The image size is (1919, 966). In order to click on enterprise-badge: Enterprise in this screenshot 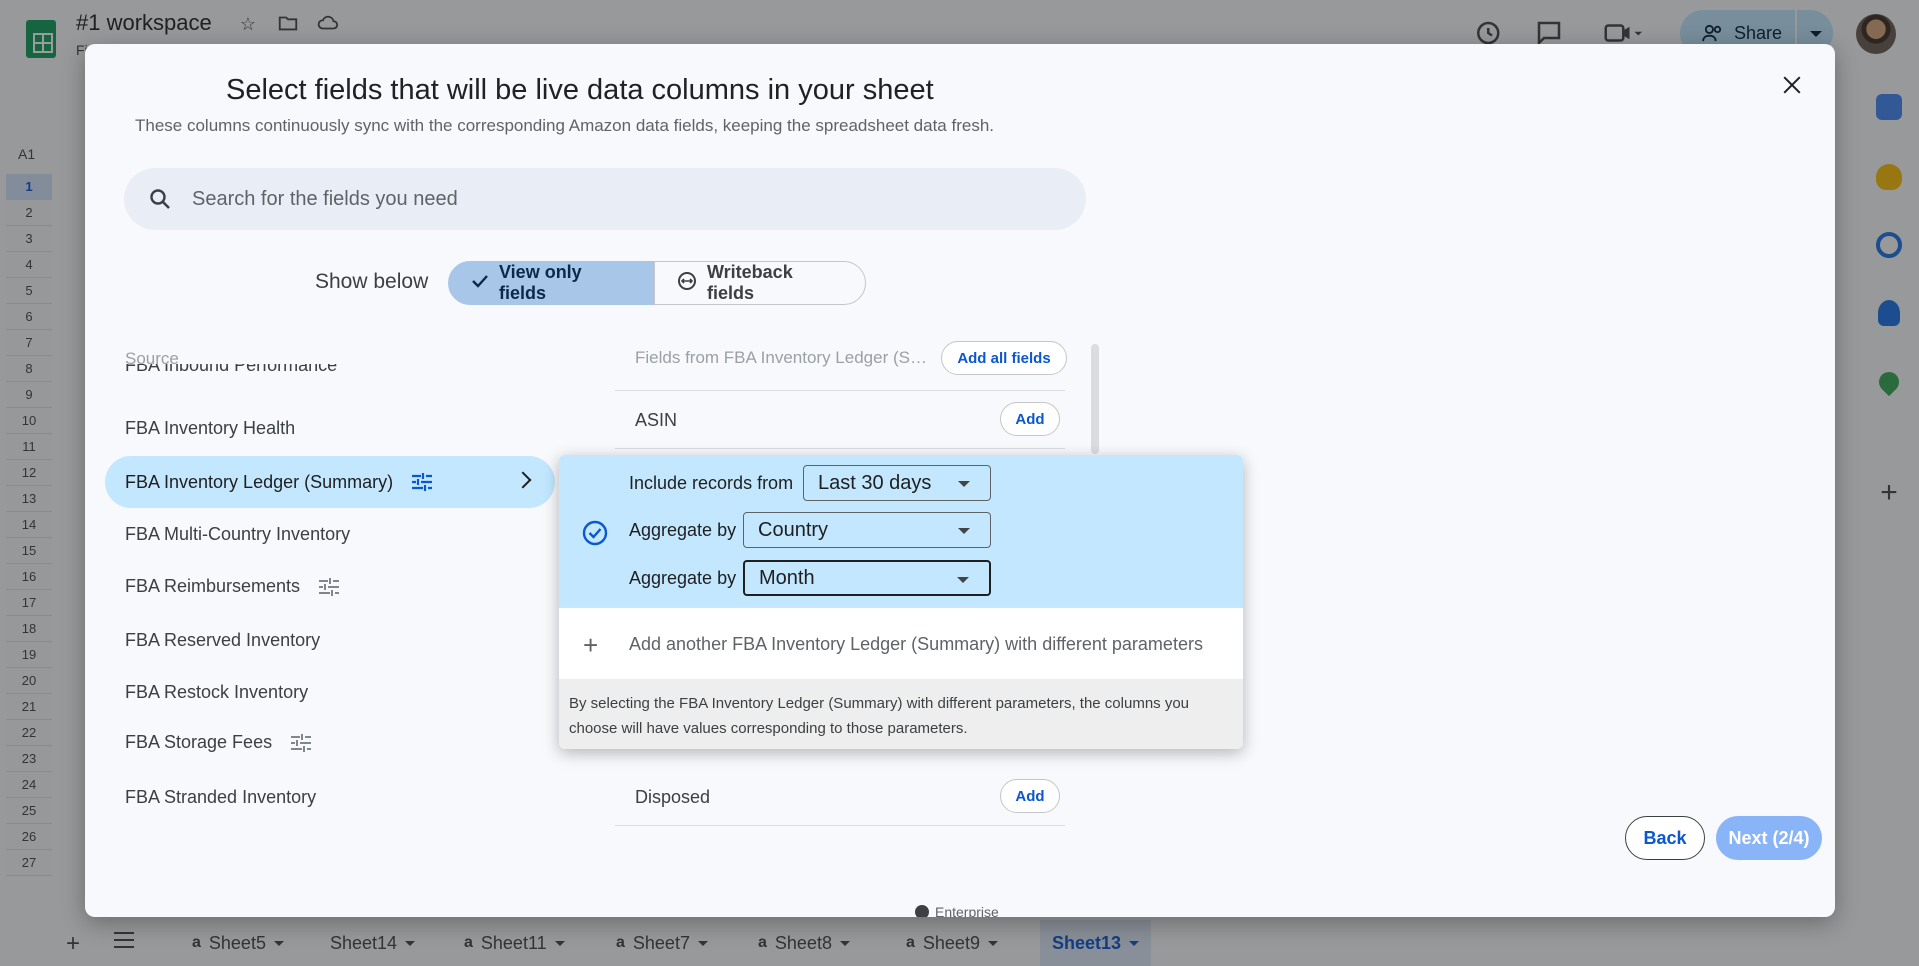, I will do `click(957, 910)`.